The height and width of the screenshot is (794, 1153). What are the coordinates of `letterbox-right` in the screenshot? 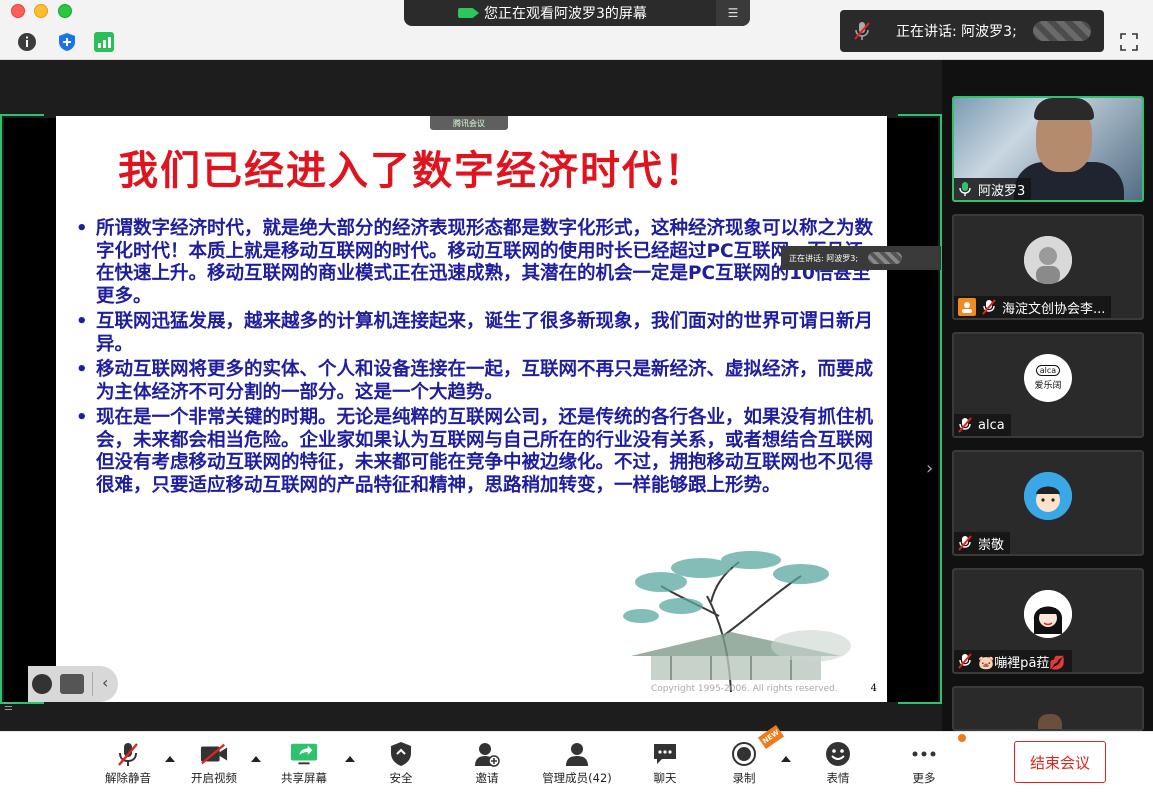 It's located at (912, 410).